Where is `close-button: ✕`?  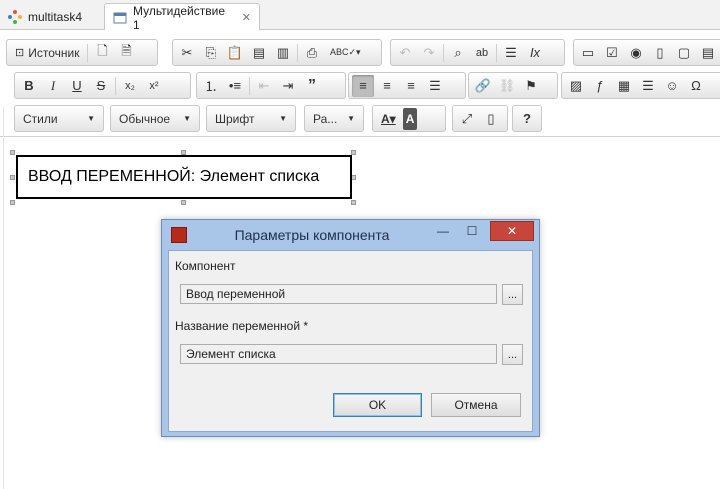
close-button: ✕ is located at coordinates (512, 231).